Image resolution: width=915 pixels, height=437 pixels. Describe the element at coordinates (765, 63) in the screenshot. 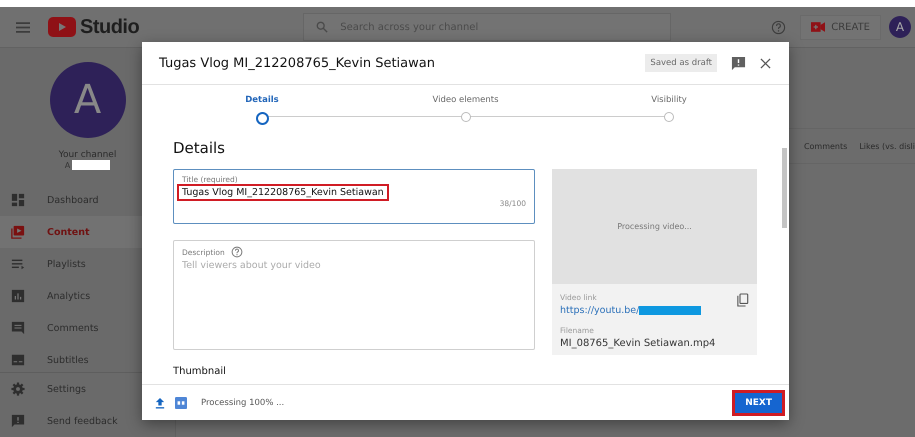

I see `close-icon` at that location.